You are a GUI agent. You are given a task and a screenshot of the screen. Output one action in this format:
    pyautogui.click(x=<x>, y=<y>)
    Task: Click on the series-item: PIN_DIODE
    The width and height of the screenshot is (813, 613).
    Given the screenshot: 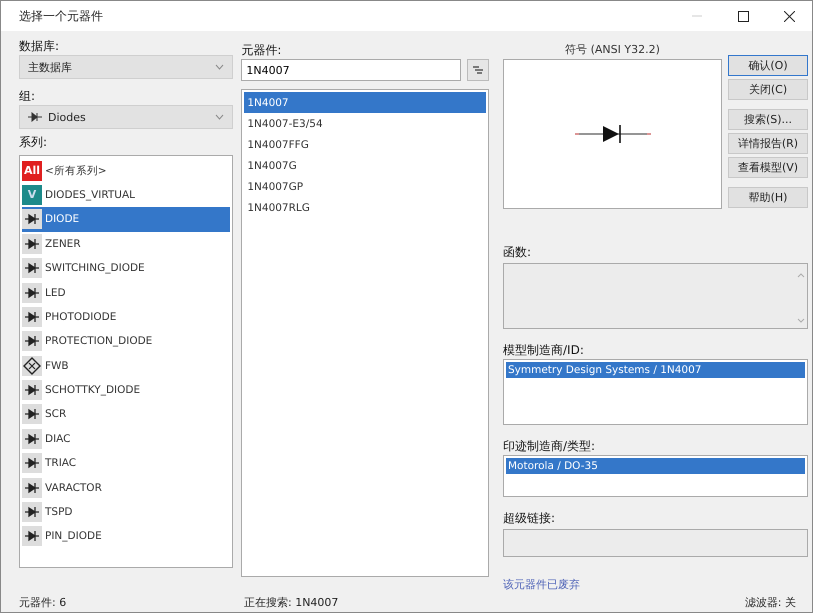 What is the action you would take?
    pyautogui.click(x=126, y=536)
    